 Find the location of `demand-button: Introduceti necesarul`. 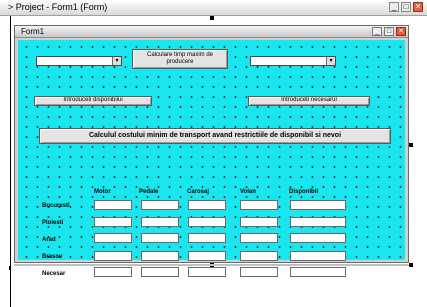

demand-button: Introduceti necesarul is located at coordinates (309, 101).